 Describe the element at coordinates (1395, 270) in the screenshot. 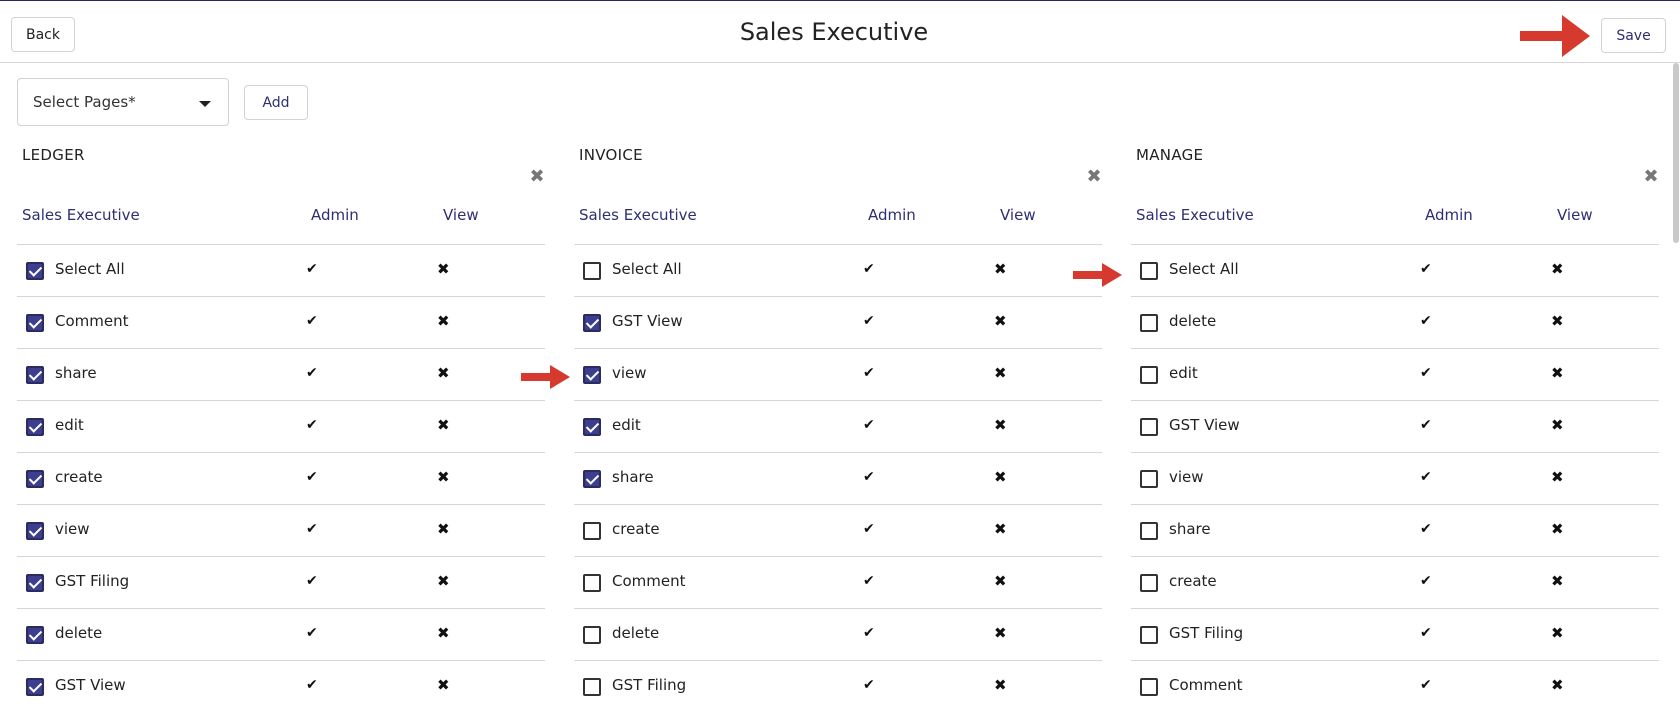

I see `permission-row: Select All ✔ ✖` at that location.